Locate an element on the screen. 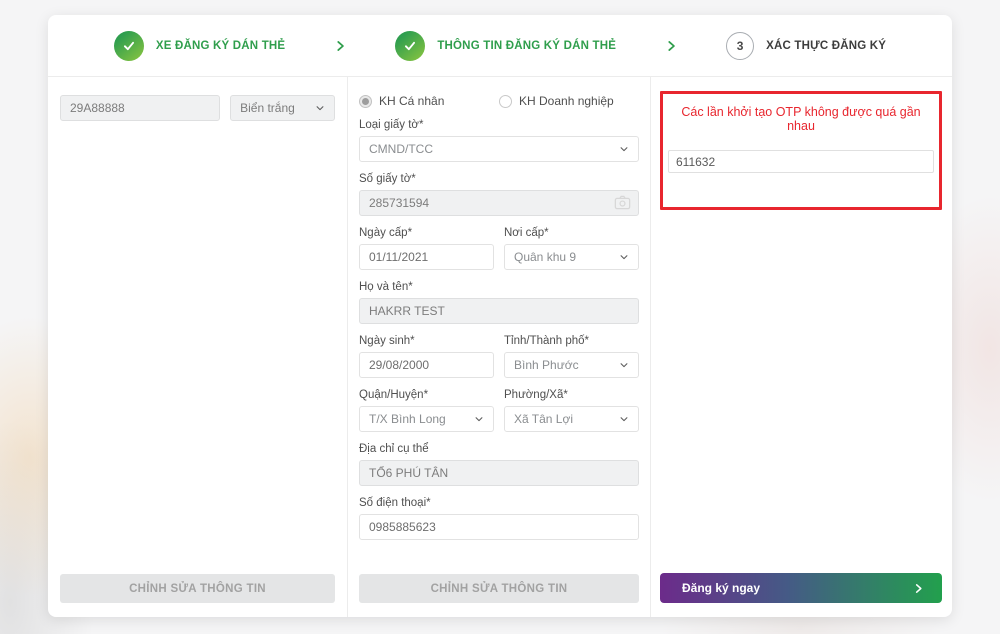 Image resolution: width=1000 pixels, height=634 pixels. doc-type-label: Loại giấy tờ* is located at coordinates (391, 125).